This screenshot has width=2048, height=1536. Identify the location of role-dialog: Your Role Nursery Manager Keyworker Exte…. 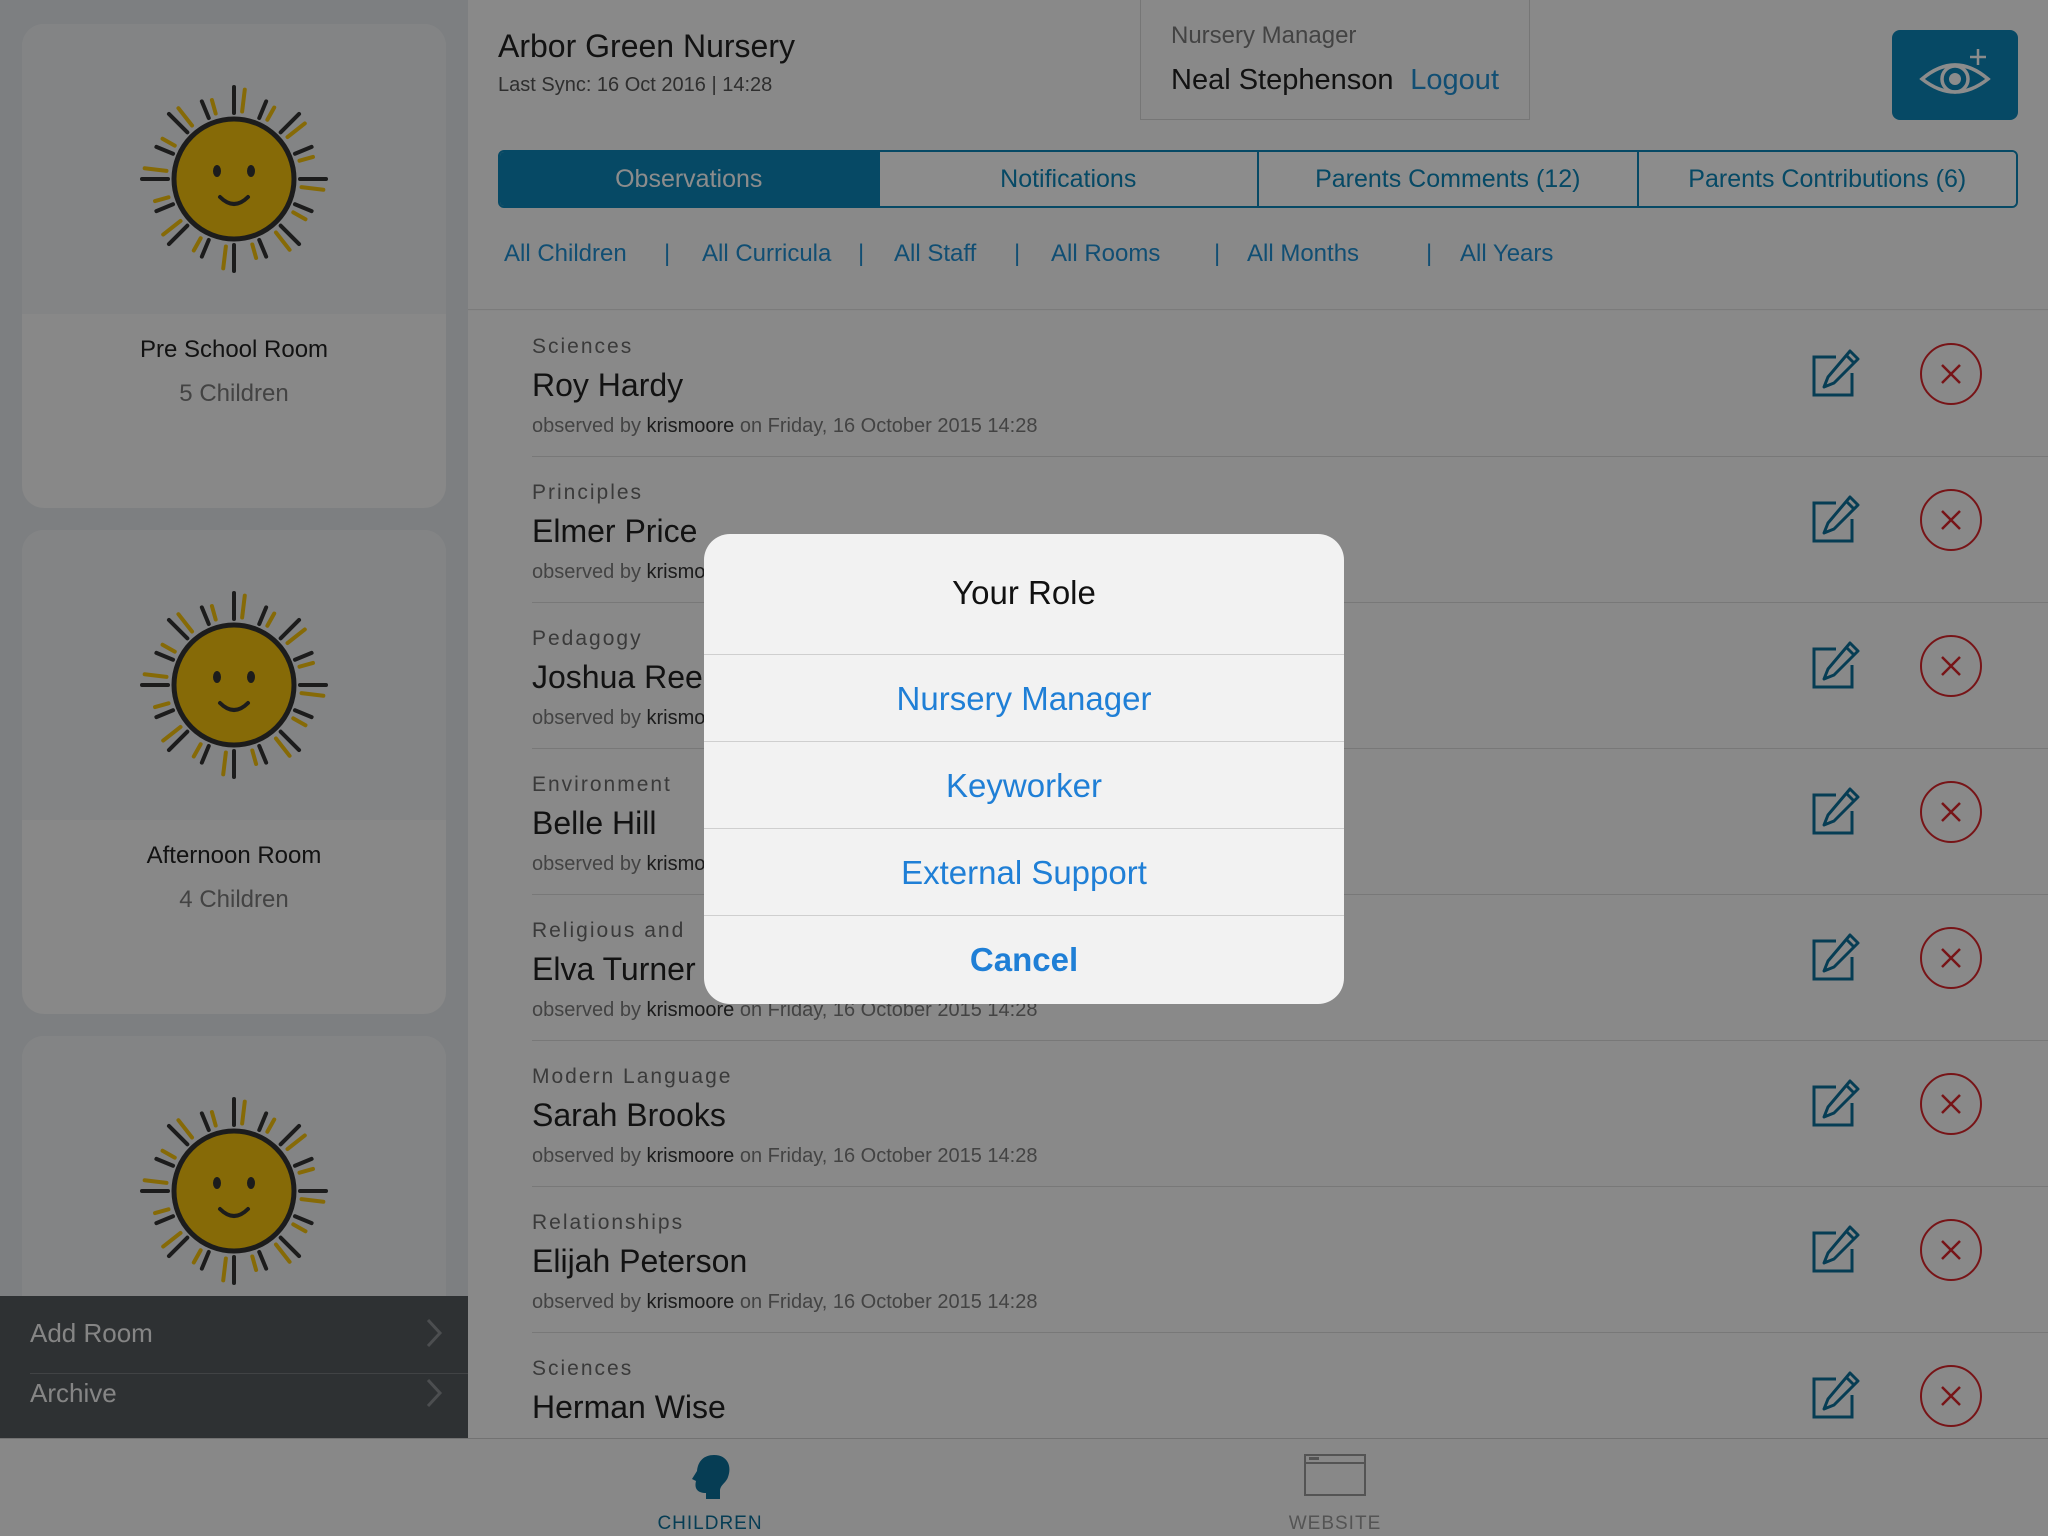
(1024, 769).